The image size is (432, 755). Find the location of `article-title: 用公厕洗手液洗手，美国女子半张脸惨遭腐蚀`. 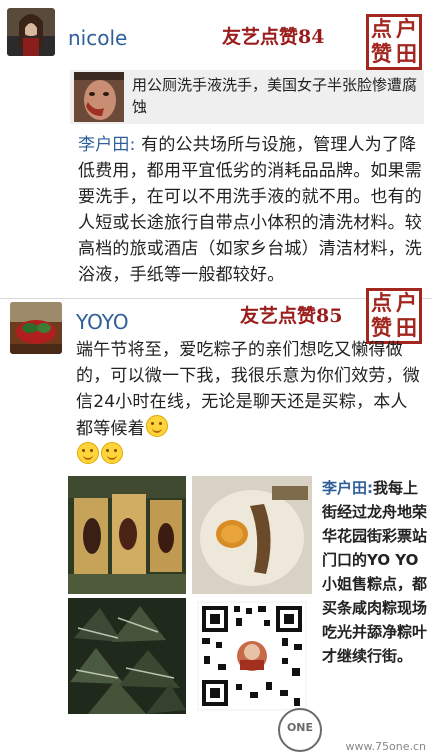

article-title: 用公厕洗手液洗手，美国女子半张脸惨遭腐蚀 is located at coordinates (274, 96).